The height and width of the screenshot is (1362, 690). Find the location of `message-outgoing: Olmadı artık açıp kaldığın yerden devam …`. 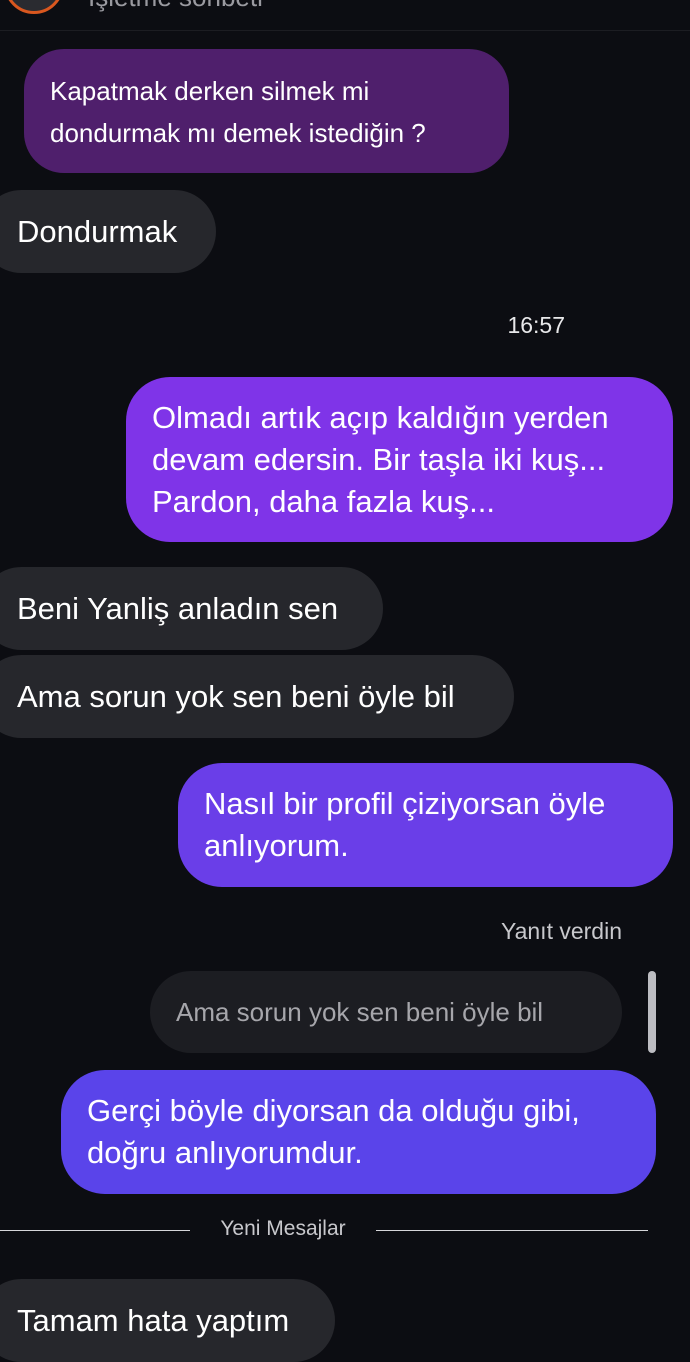

message-outgoing: Olmadı artık açıp kaldığın yerden devam … is located at coordinates (399, 459).